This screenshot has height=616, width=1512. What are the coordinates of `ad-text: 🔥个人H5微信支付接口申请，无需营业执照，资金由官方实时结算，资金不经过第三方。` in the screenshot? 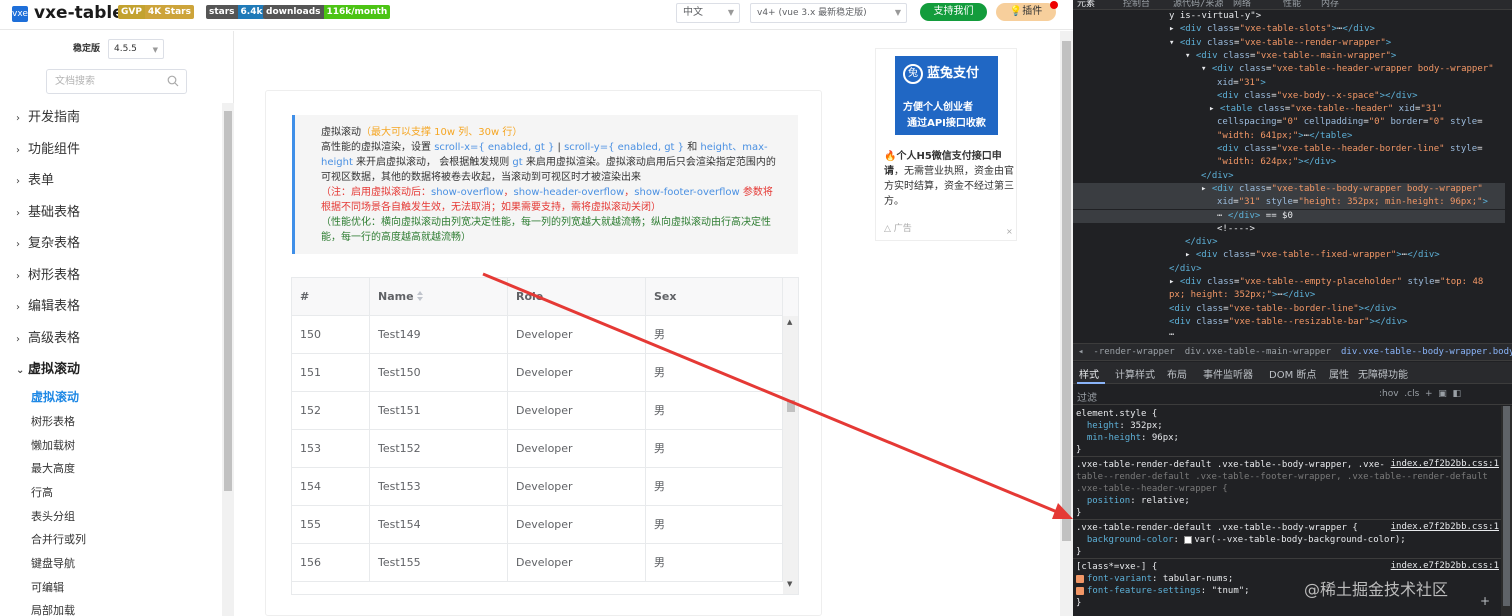 It's located at (949, 179).